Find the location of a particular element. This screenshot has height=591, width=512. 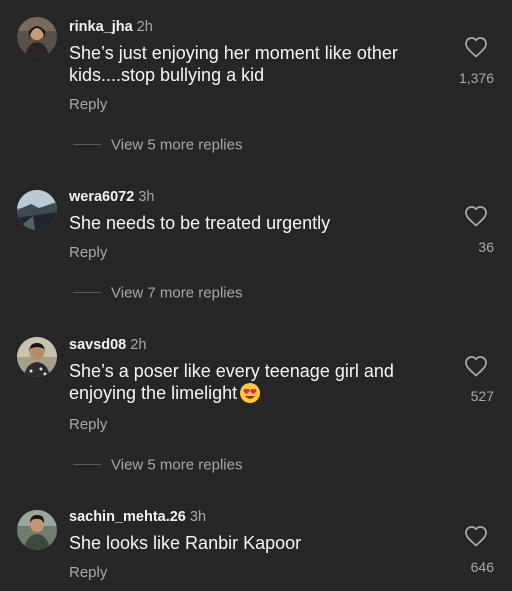

like-count: 36 is located at coordinates (486, 247).